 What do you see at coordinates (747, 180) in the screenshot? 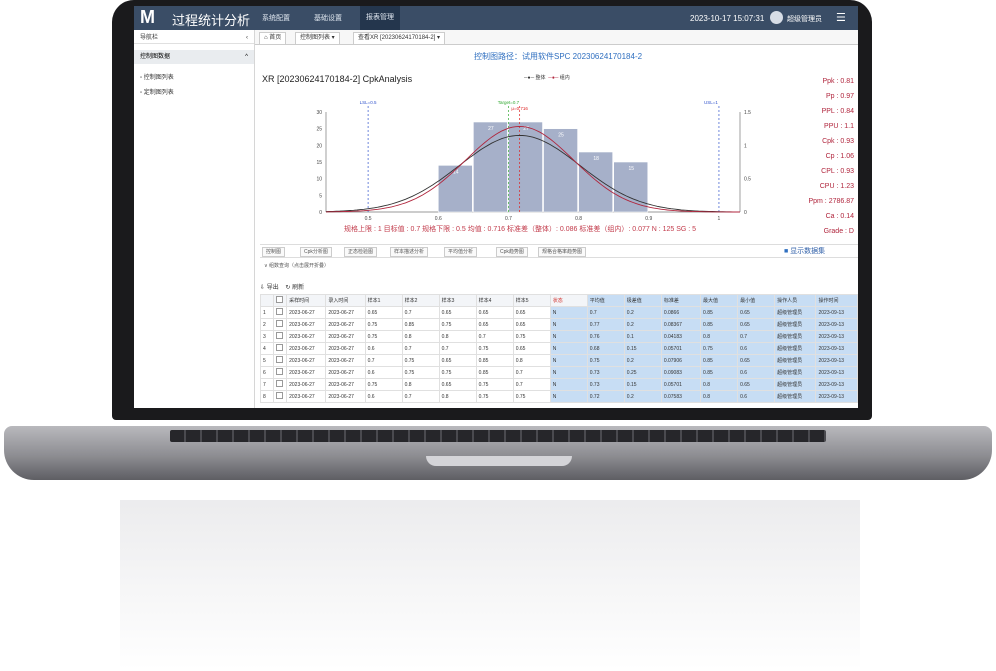
I see `y-tick-right: 0.5` at bounding box center [747, 180].